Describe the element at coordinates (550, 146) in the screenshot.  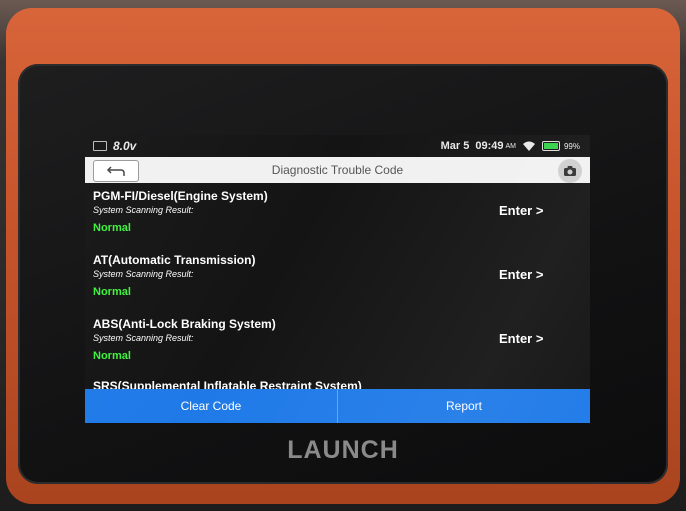
I see `battery-icon` at that location.